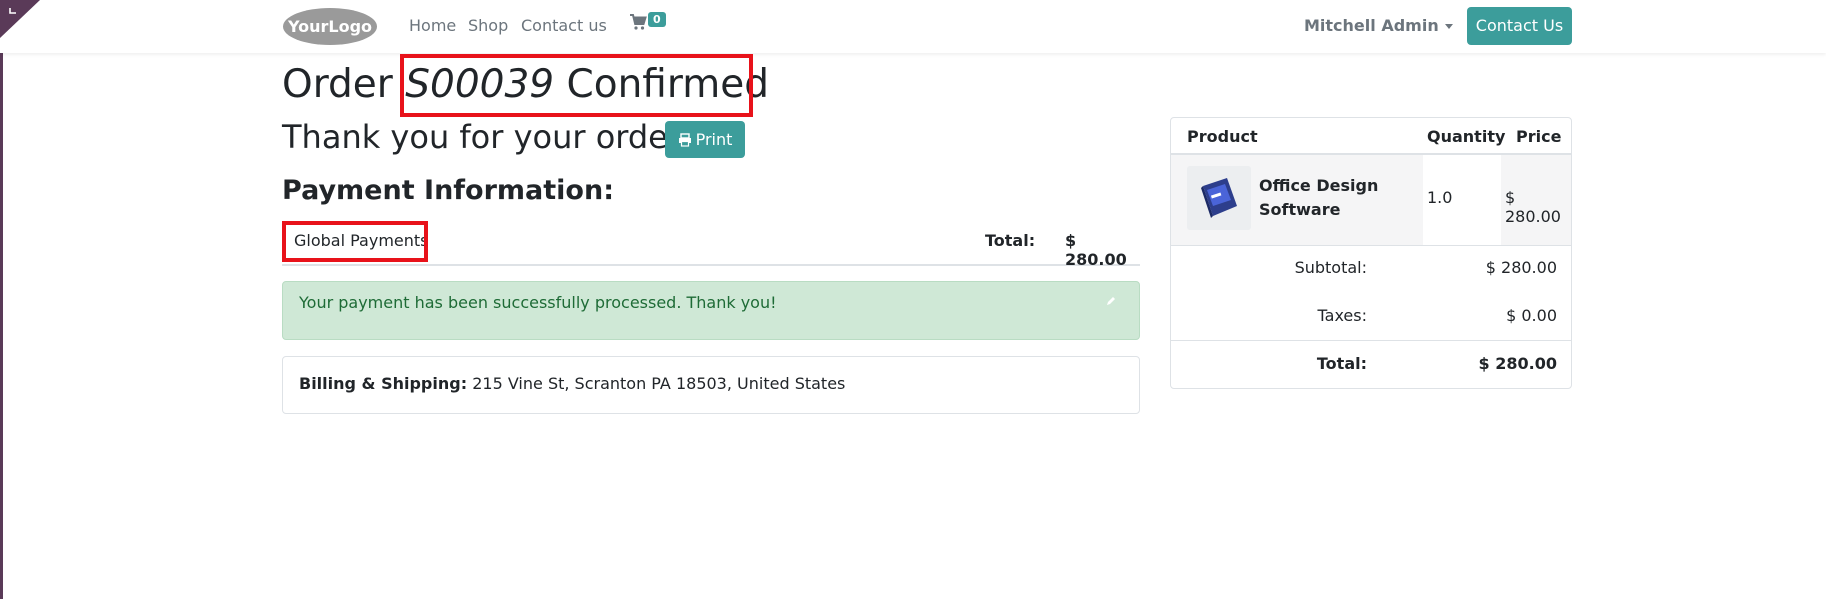 The image size is (1826, 599). Describe the element at coordinates (1330, 267) in the screenshot. I see `subtotal-label: Subtotal:` at that location.